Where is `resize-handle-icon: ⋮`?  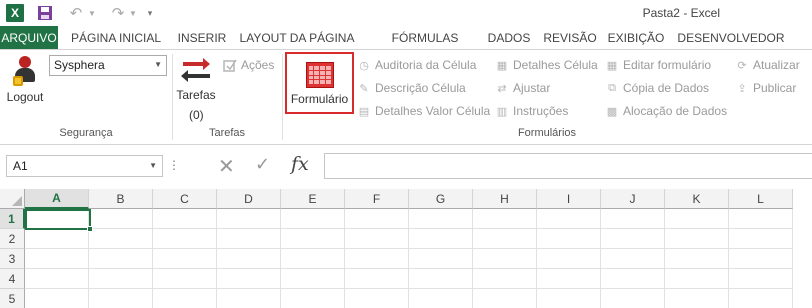 resize-handle-icon: ⋮ is located at coordinates (174, 165).